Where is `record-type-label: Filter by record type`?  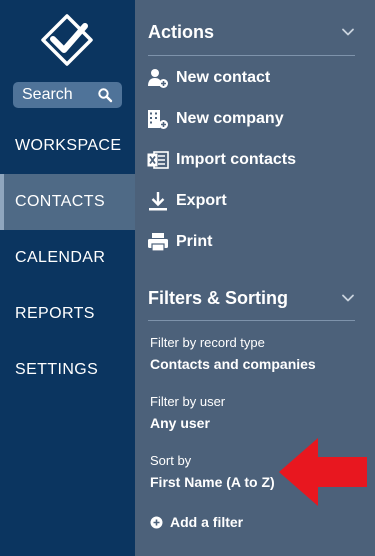 record-type-label: Filter by record type is located at coordinates (207, 342).